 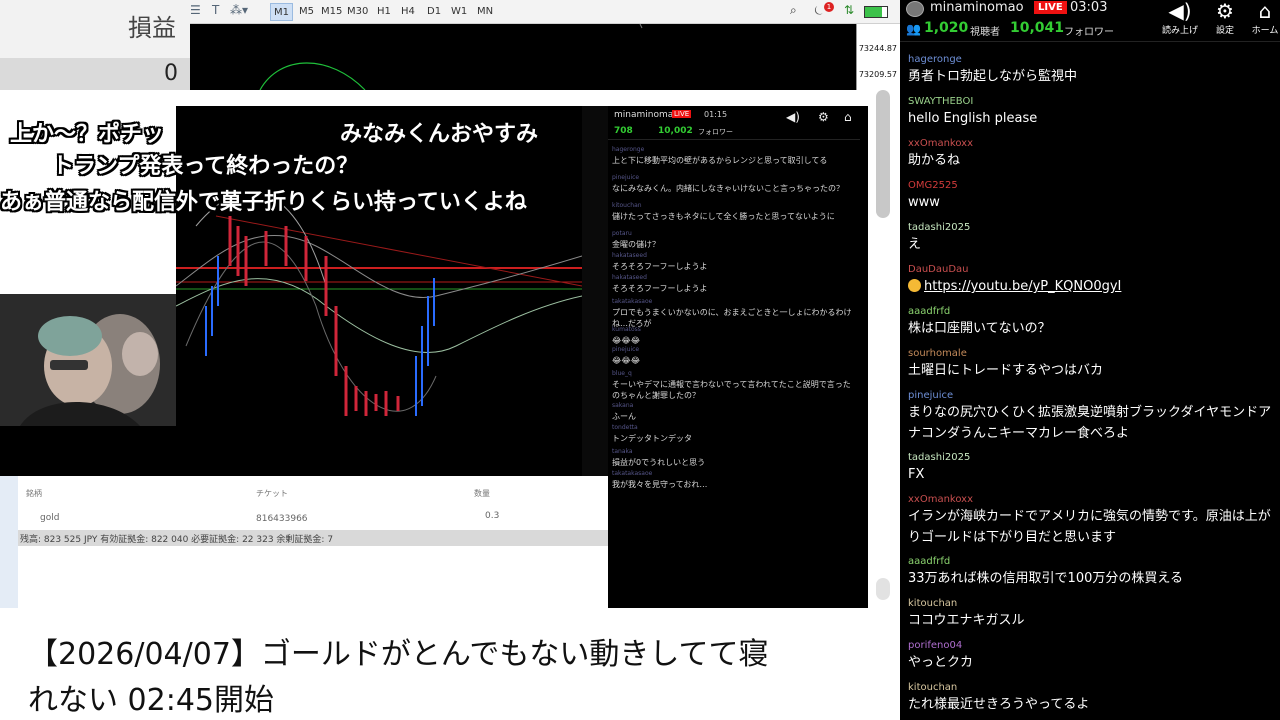 I want to click on webcam-feed, so click(x=88, y=360).